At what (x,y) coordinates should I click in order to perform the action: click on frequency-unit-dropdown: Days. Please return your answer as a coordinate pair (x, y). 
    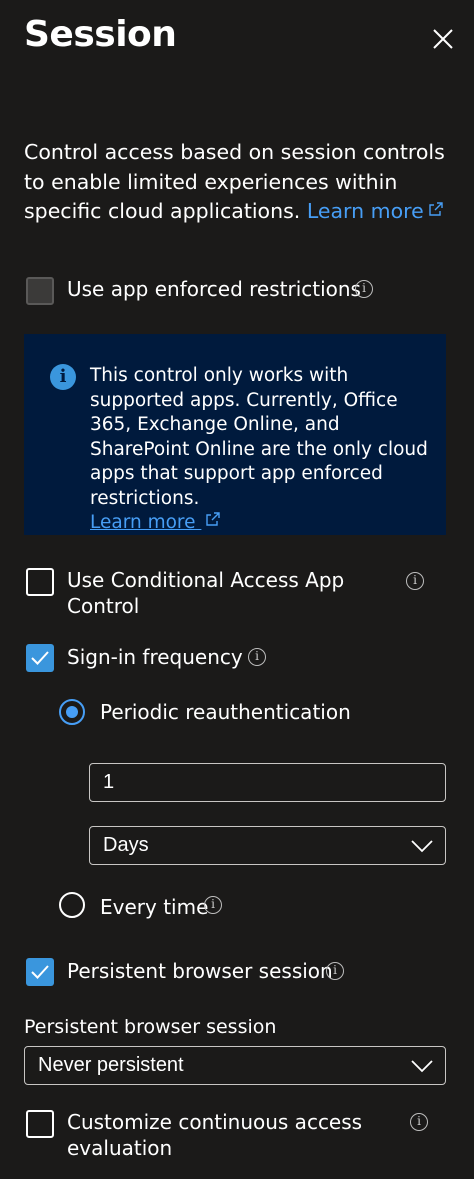
    Looking at the image, I should click on (267, 845).